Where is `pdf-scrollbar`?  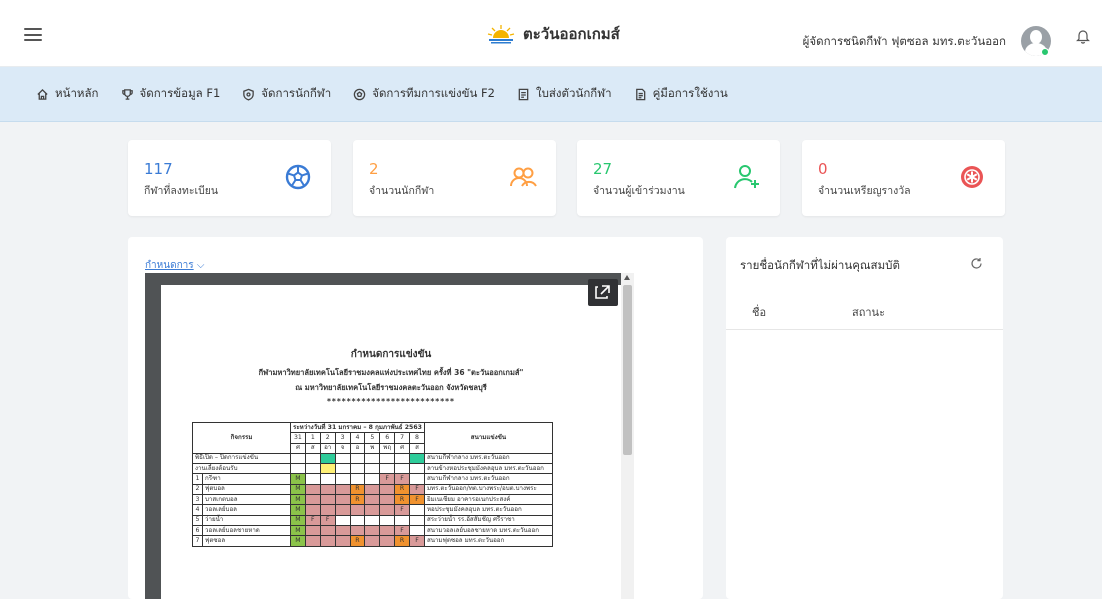 pdf-scrollbar is located at coordinates (627, 436).